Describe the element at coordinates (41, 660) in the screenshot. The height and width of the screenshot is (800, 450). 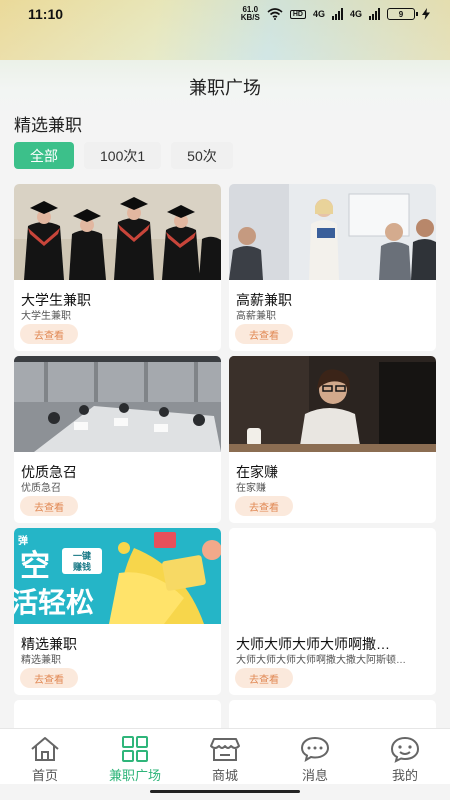
I see `card-subtitle: 精选兼职` at that location.